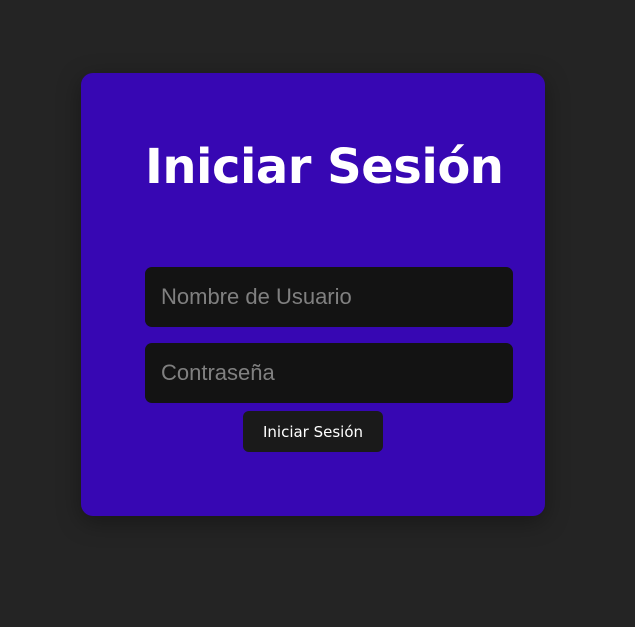 Image resolution: width=635 pixels, height=627 pixels. Describe the element at coordinates (313, 431) in the screenshot. I see `login-button: Iniciar Sesión` at that location.